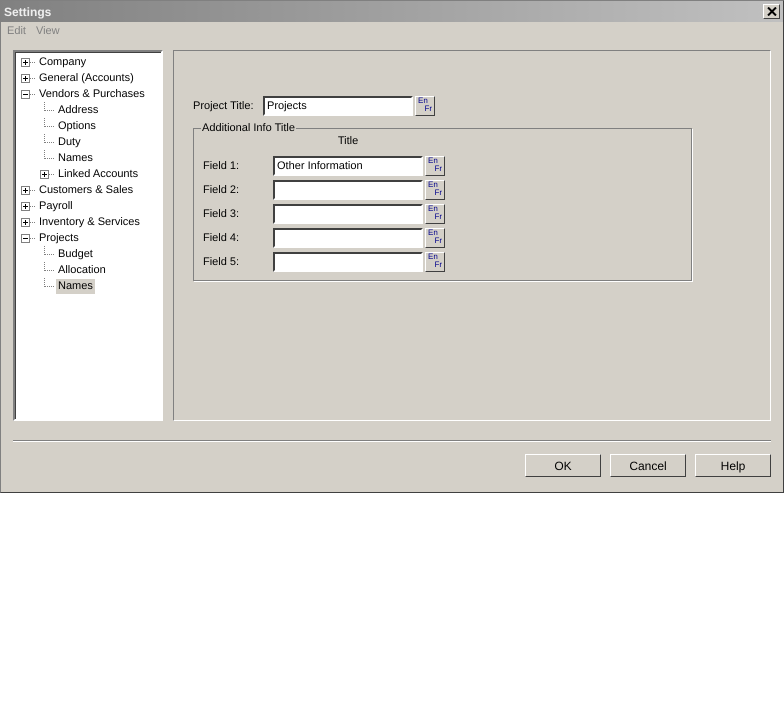 The width and height of the screenshot is (784, 728). I want to click on close-button, so click(771, 11).